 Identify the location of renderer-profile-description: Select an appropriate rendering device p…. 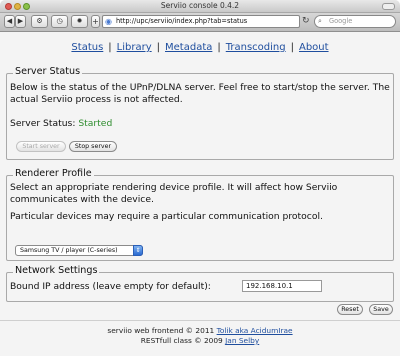
(174, 193).